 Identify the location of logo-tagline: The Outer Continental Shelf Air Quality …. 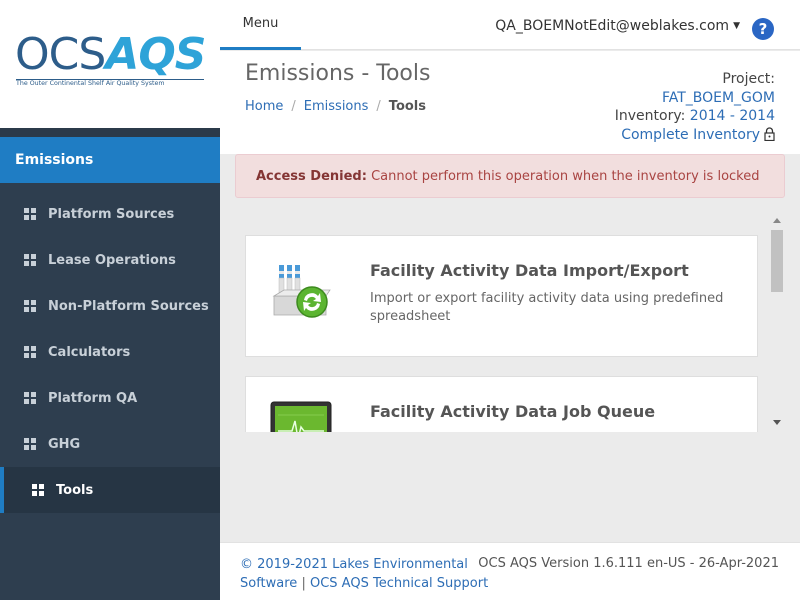
(90, 83).